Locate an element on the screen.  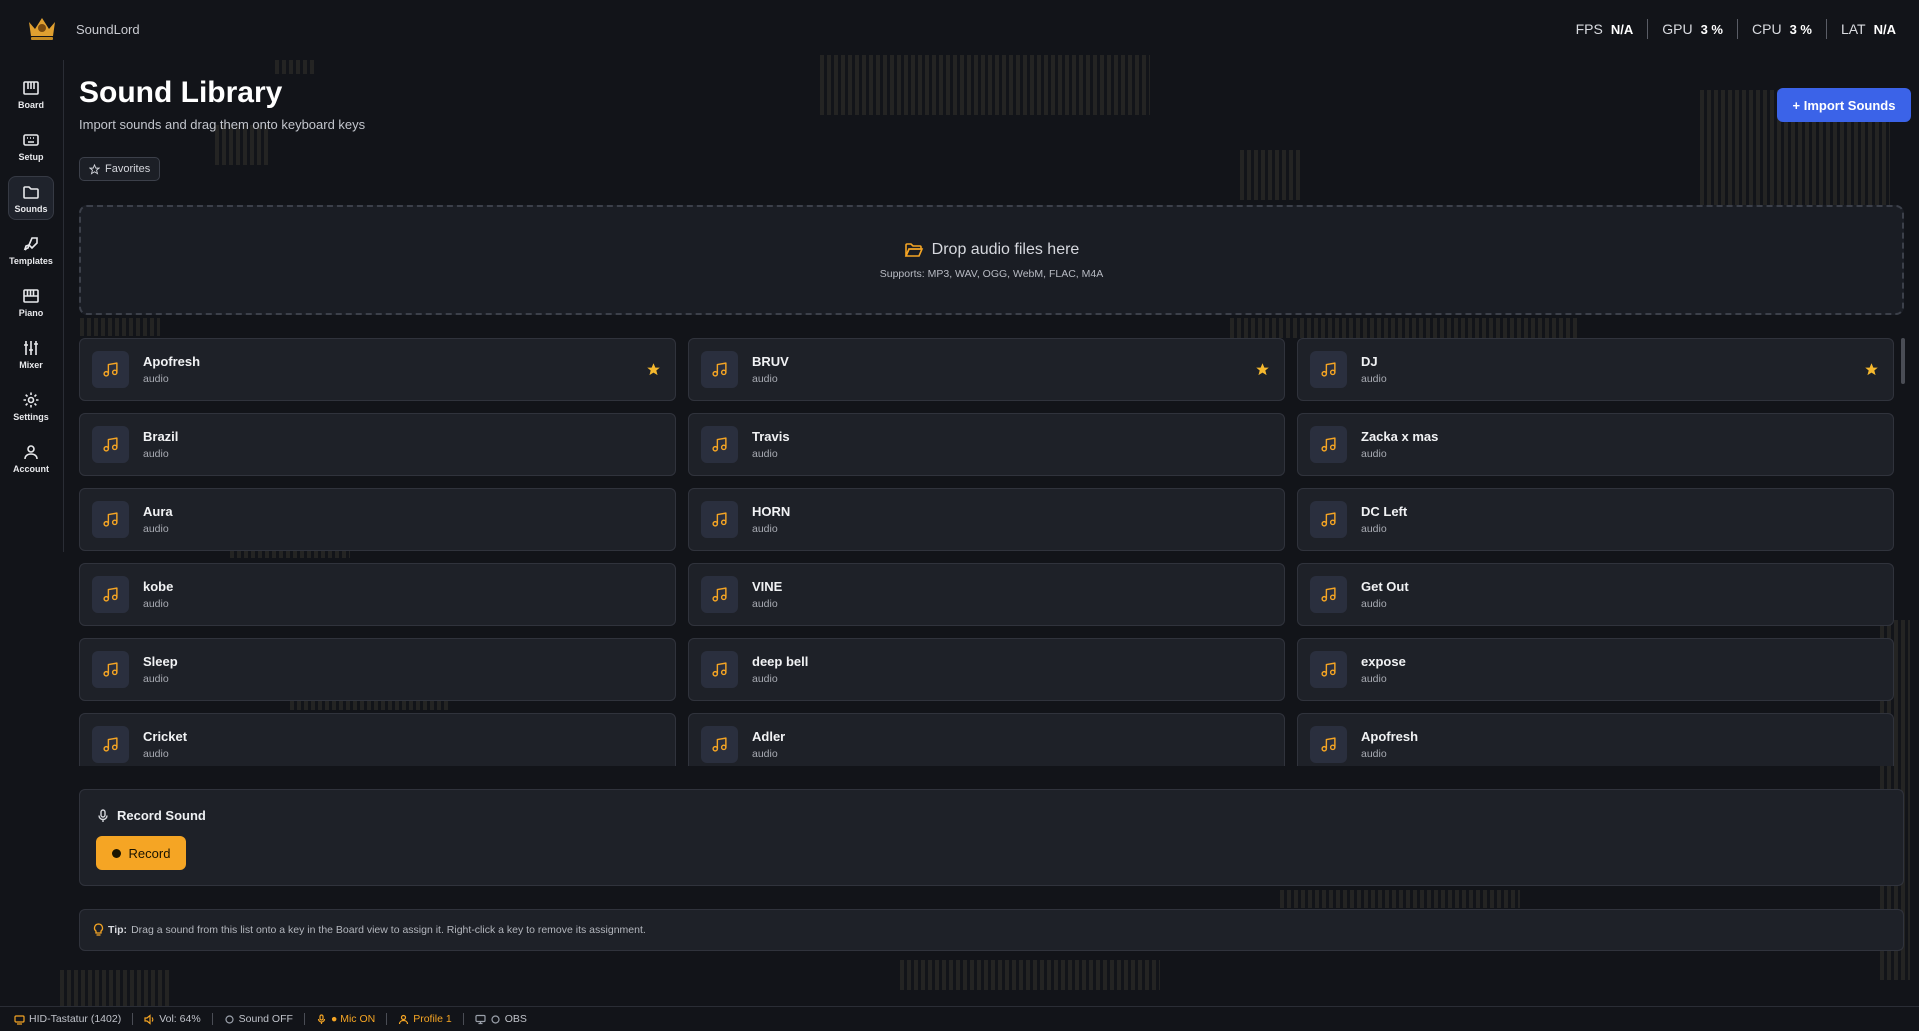
sound-name: Zacka x mas is located at coordinates (1400, 436).